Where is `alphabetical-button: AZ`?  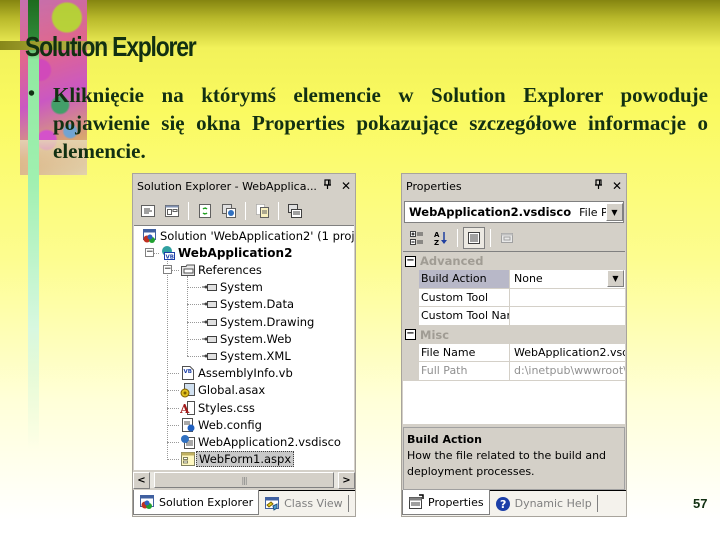
alphabetical-button: AZ is located at coordinates (441, 238).